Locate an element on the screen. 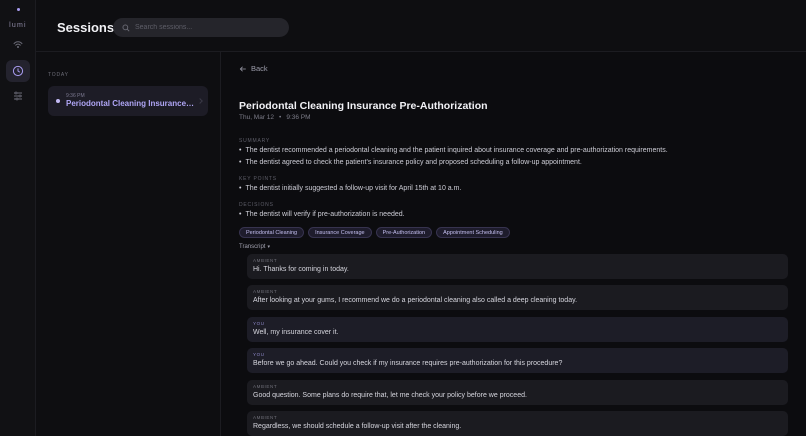 The width and height of the screenshot is (806, 436). transcript-toggle: Transcript ▾ is located at coordinates (254, 247).